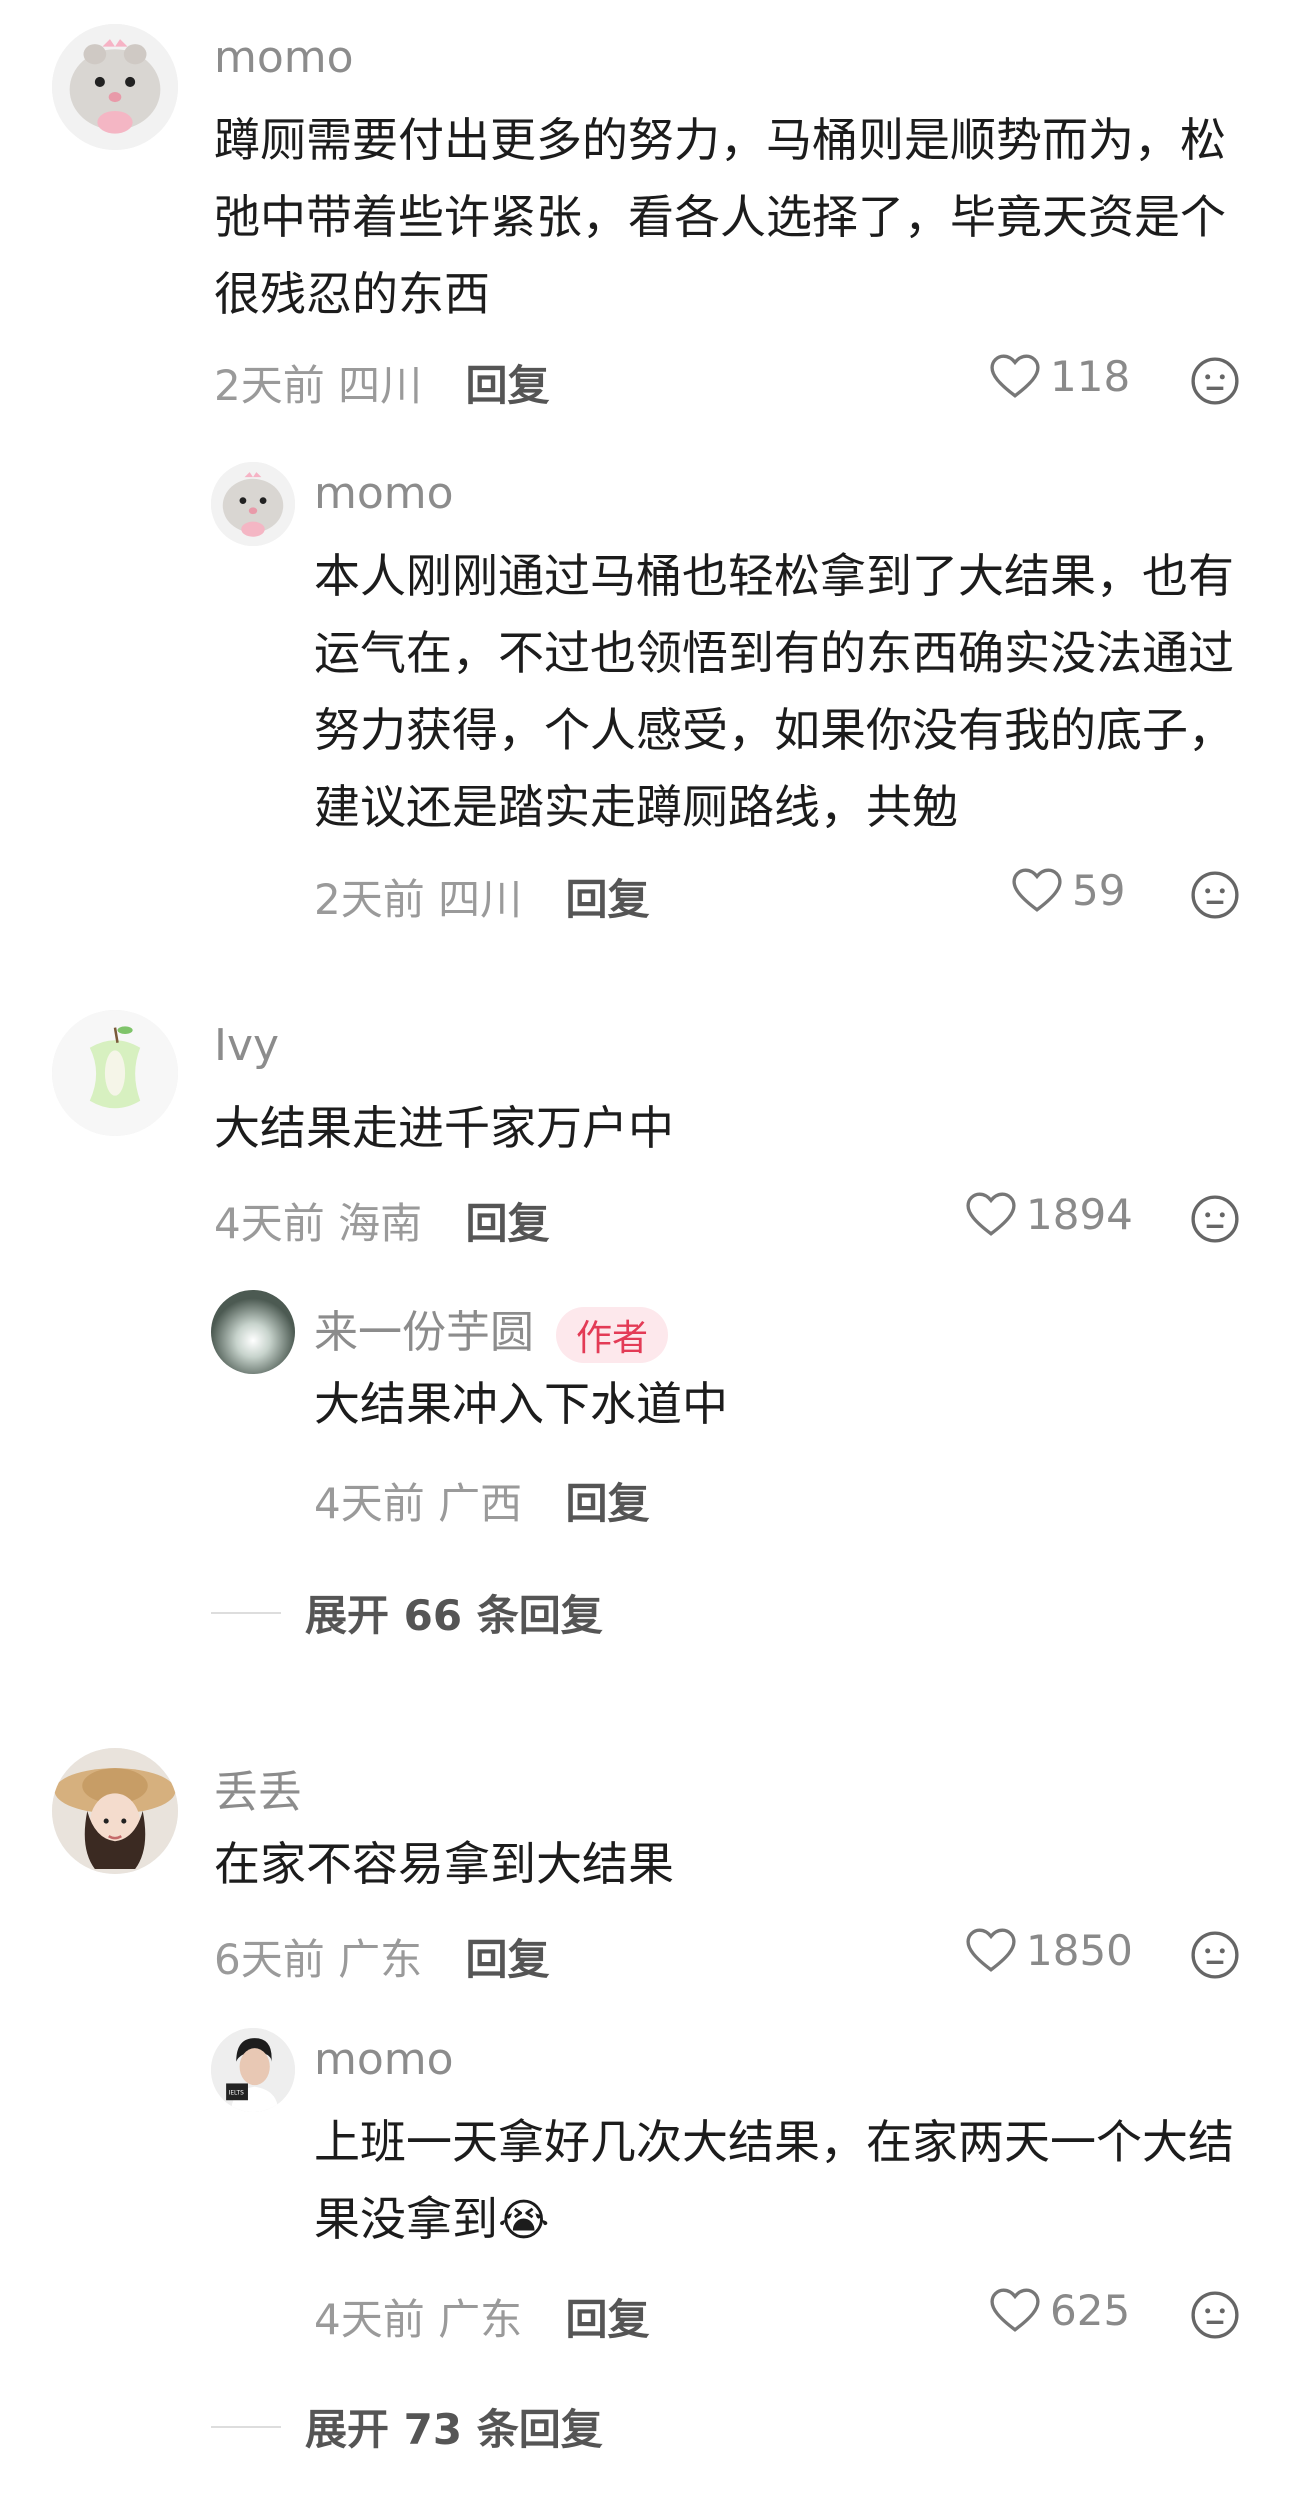  Describe the element at coordinates (380, 385) in the screenshot. I see `comment-location: 四川` at that location.